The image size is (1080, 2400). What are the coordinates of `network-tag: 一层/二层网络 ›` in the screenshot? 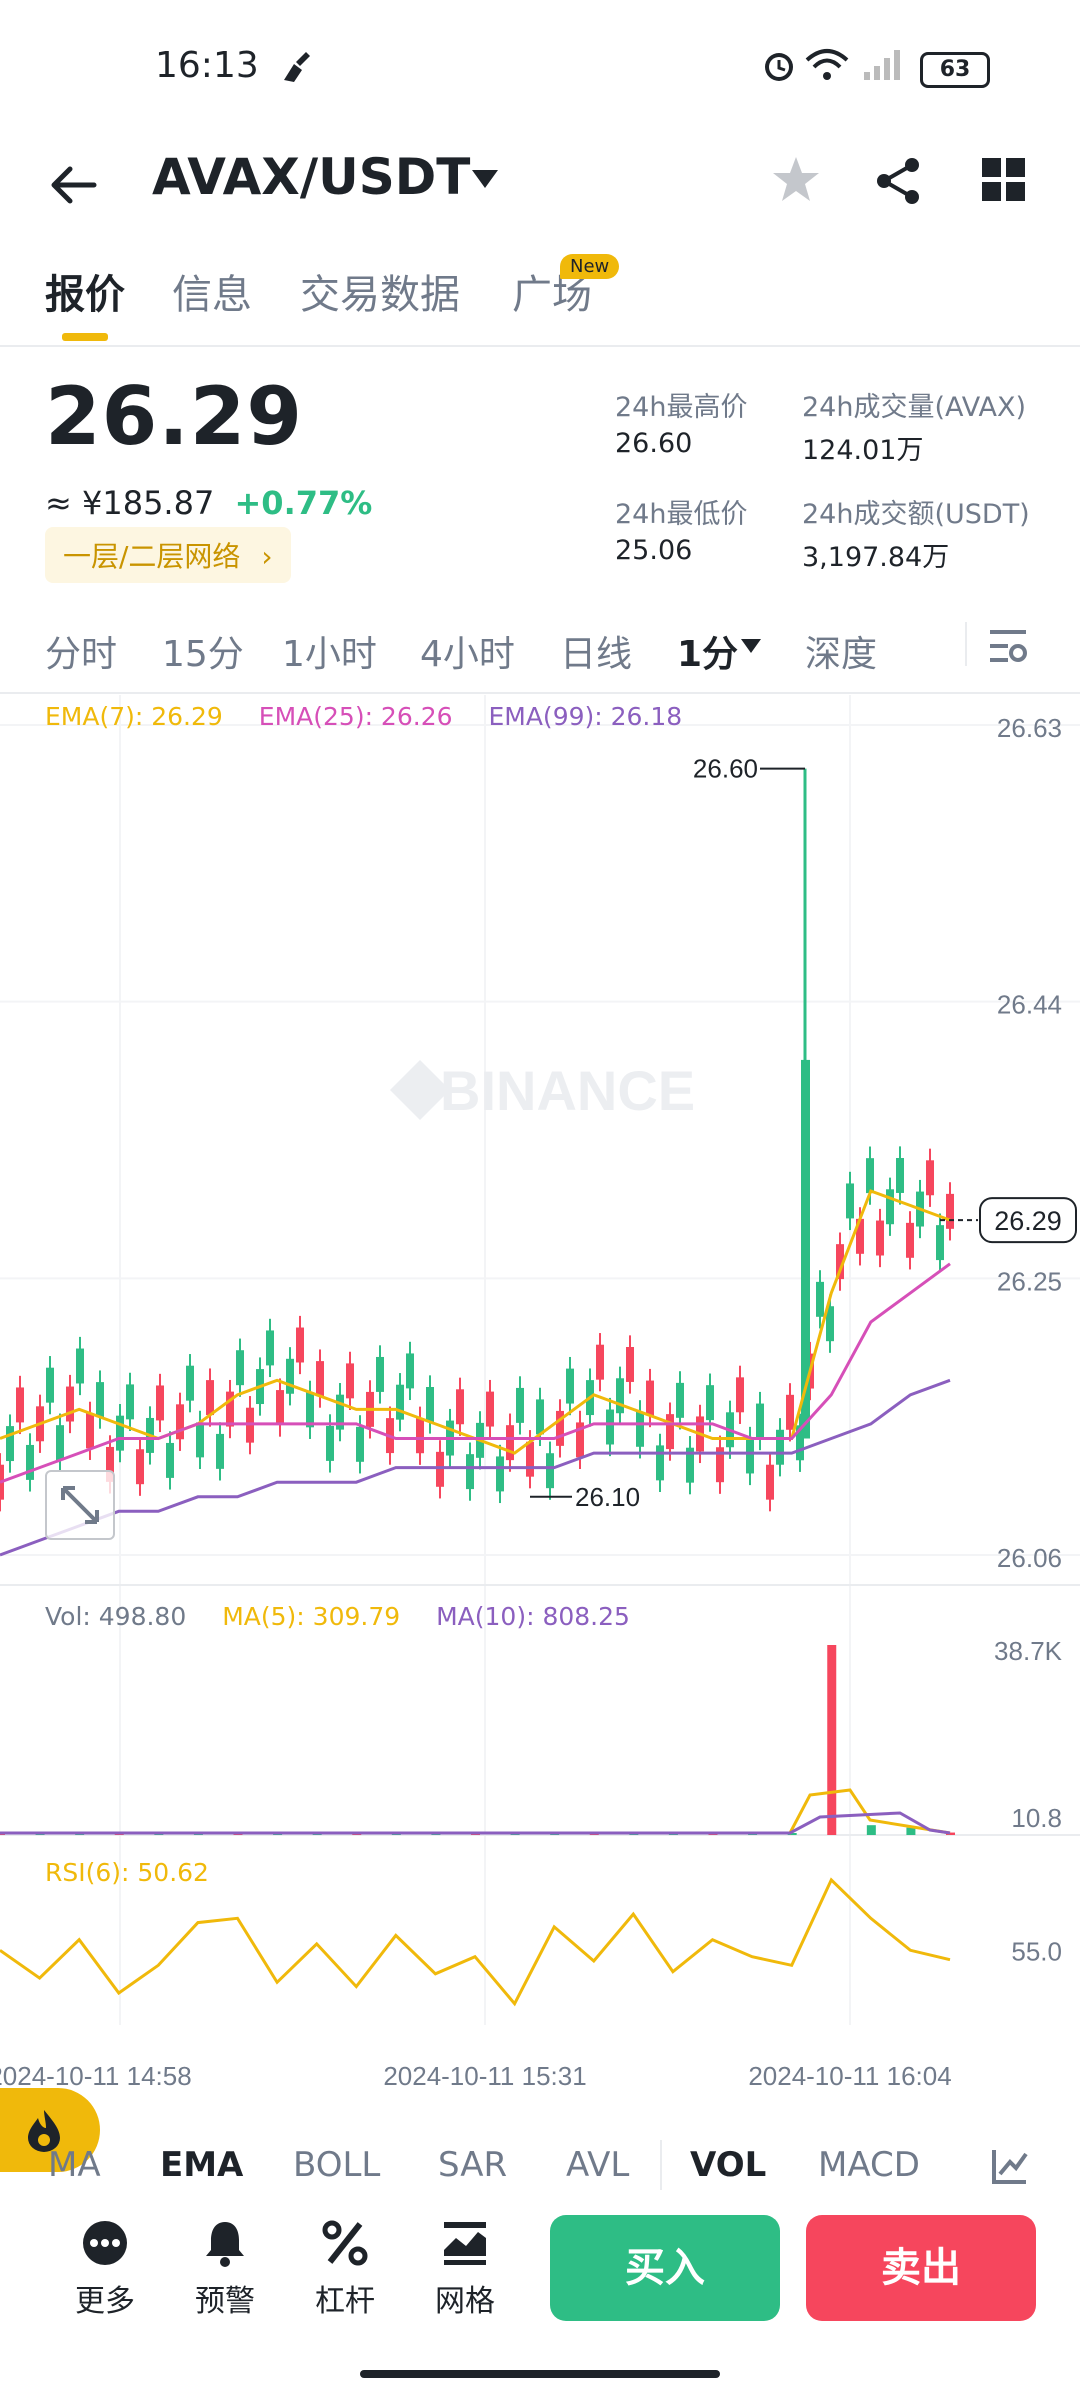 It's located at (168, 555).